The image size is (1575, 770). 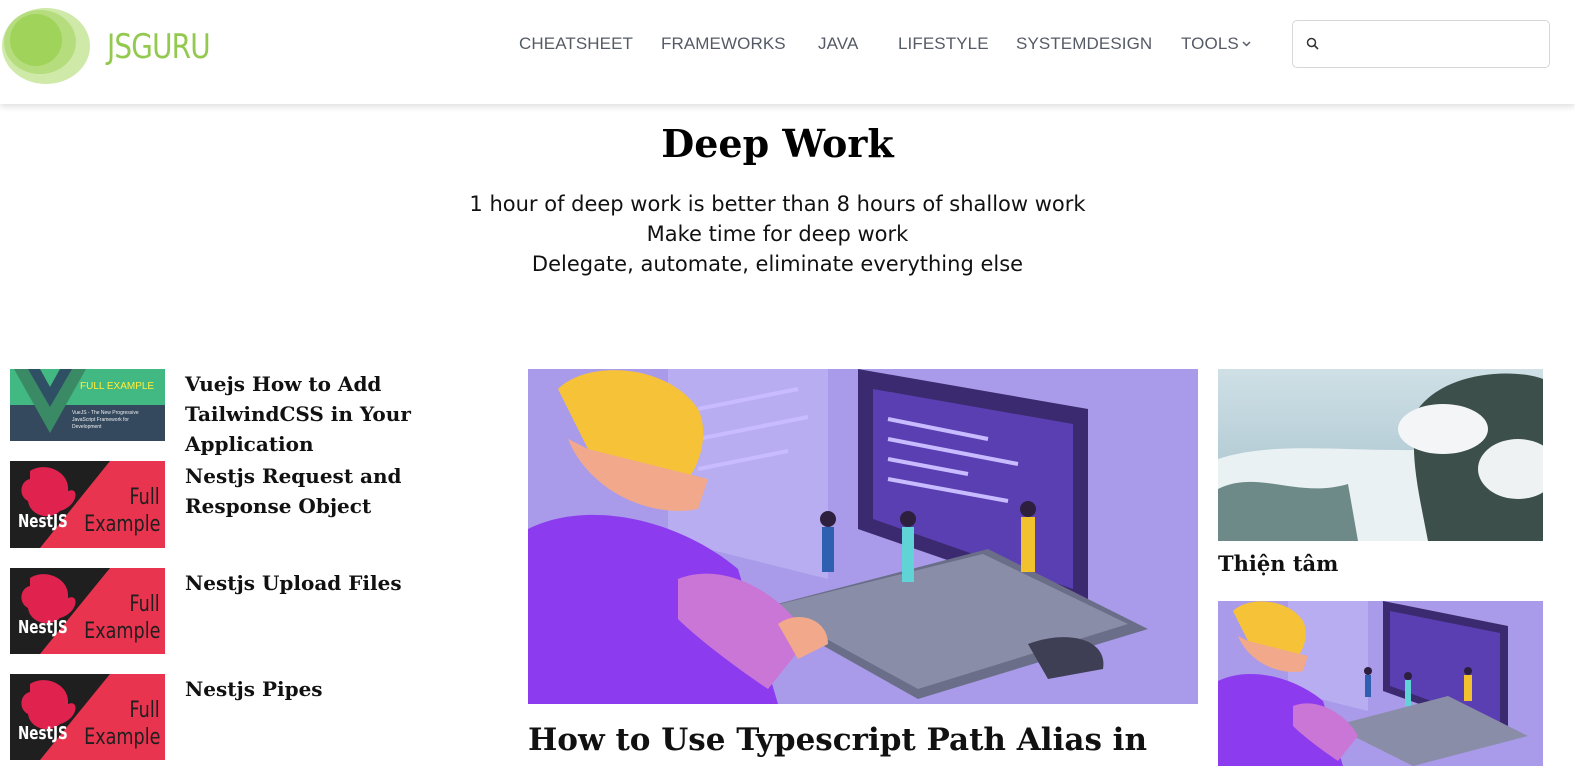 I want to click on search-box, so click(x=1421, y=44).